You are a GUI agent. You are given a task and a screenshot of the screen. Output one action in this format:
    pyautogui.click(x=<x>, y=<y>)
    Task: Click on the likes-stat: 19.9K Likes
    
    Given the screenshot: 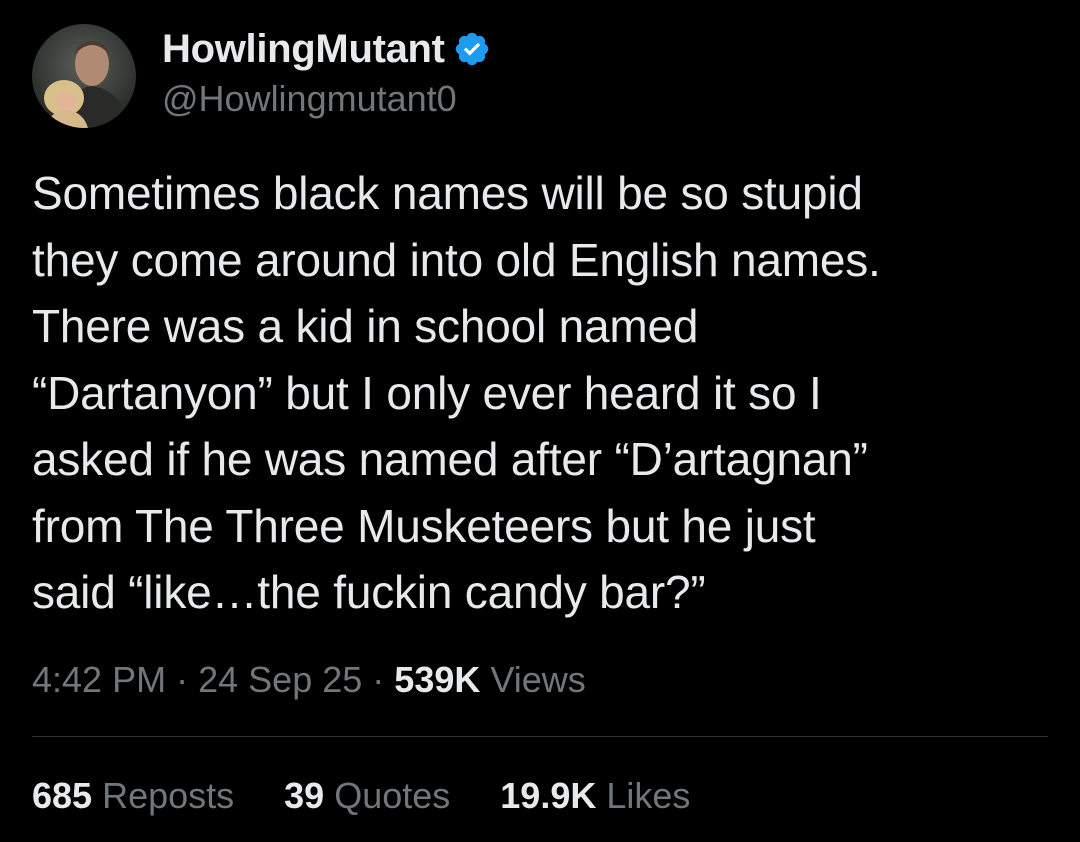 What is the action you would take?
    pyautogui.click(x=595, y=796)
    